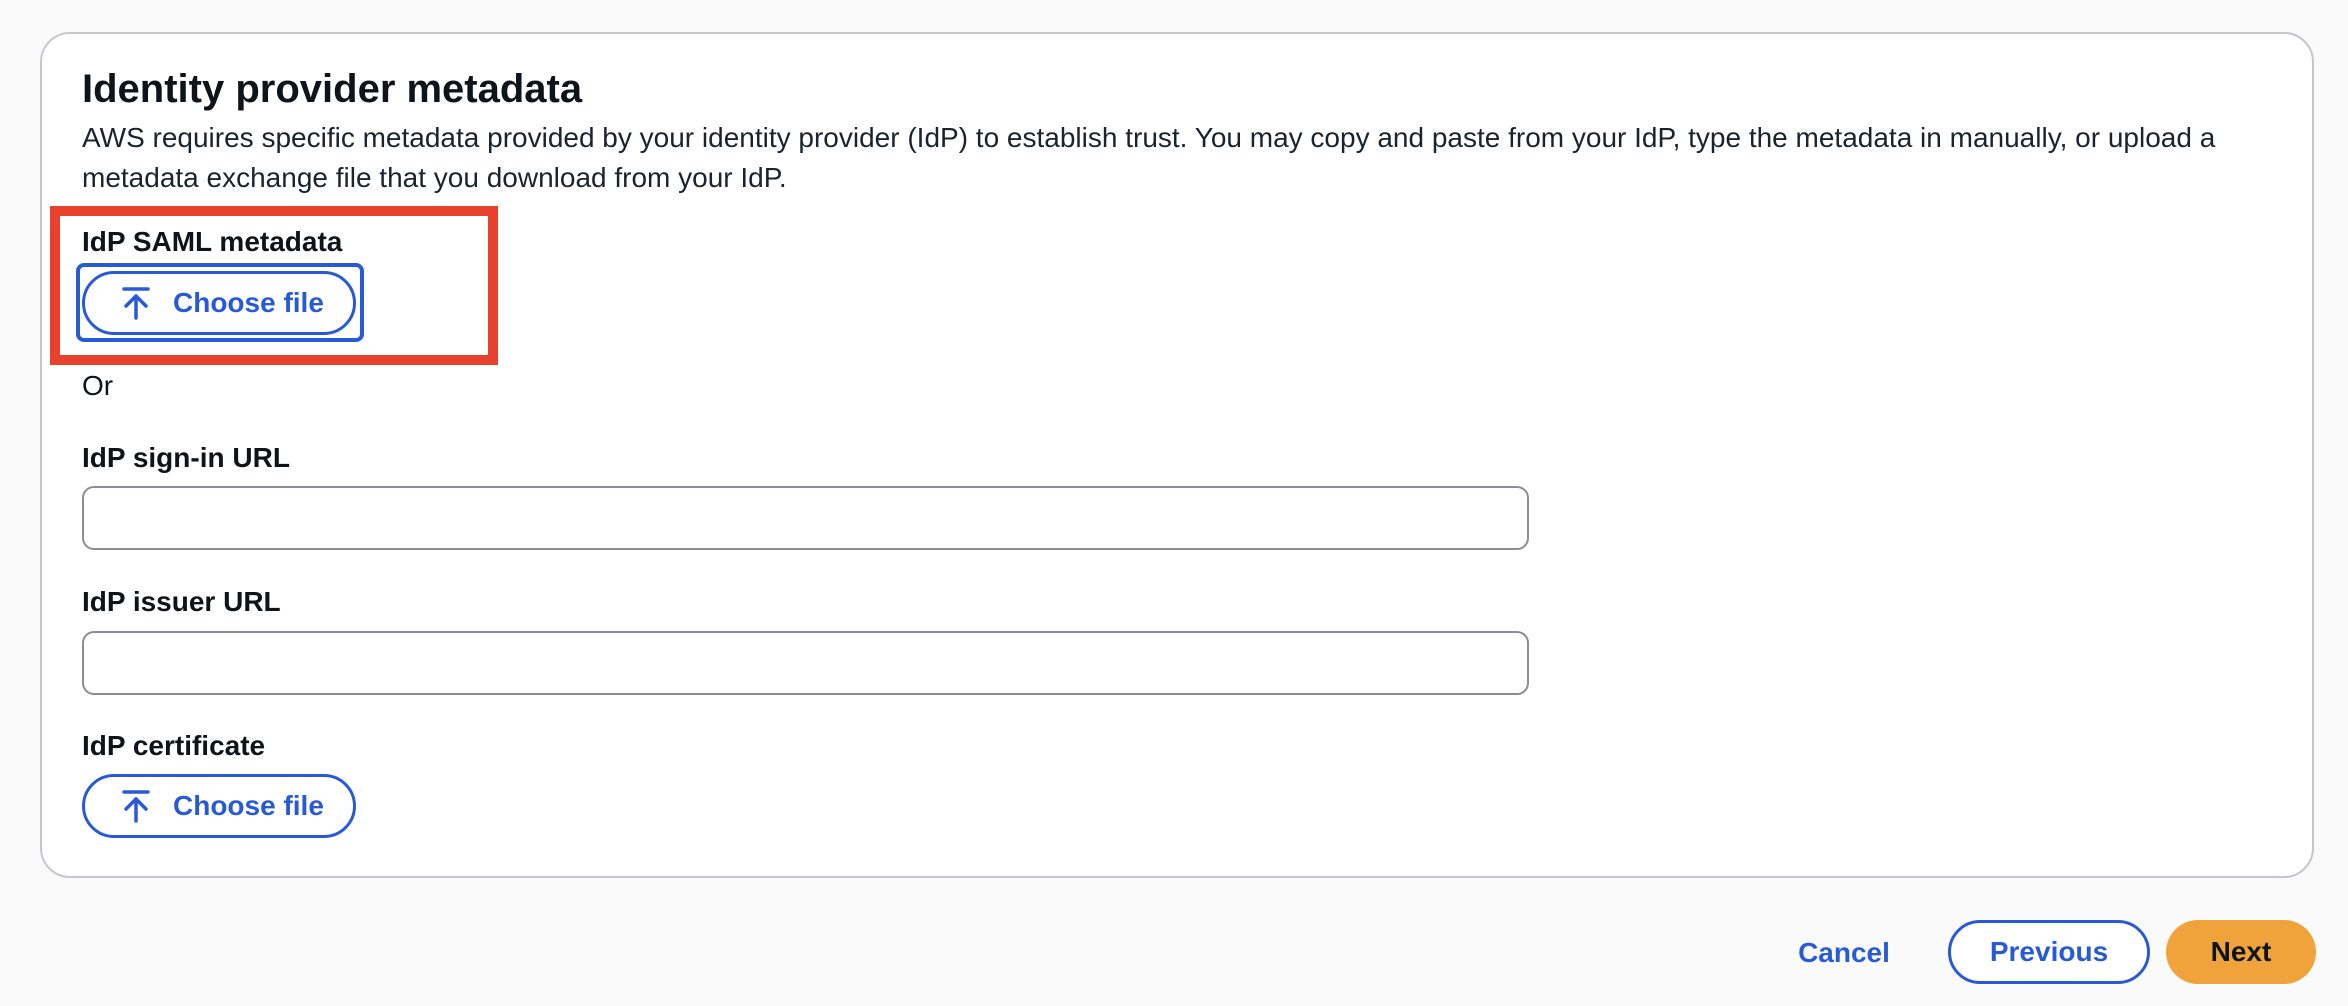  I want to click on certificate-label: IdP certificate, so click(174, 745).